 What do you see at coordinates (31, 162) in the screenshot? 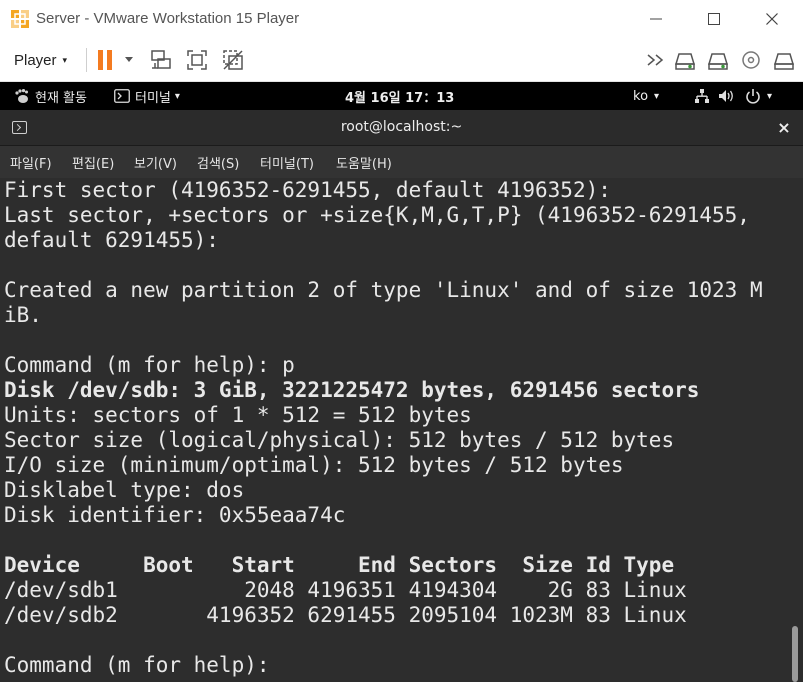
I see `menu-file: 파일(F)` at bounding box center [31, 162].